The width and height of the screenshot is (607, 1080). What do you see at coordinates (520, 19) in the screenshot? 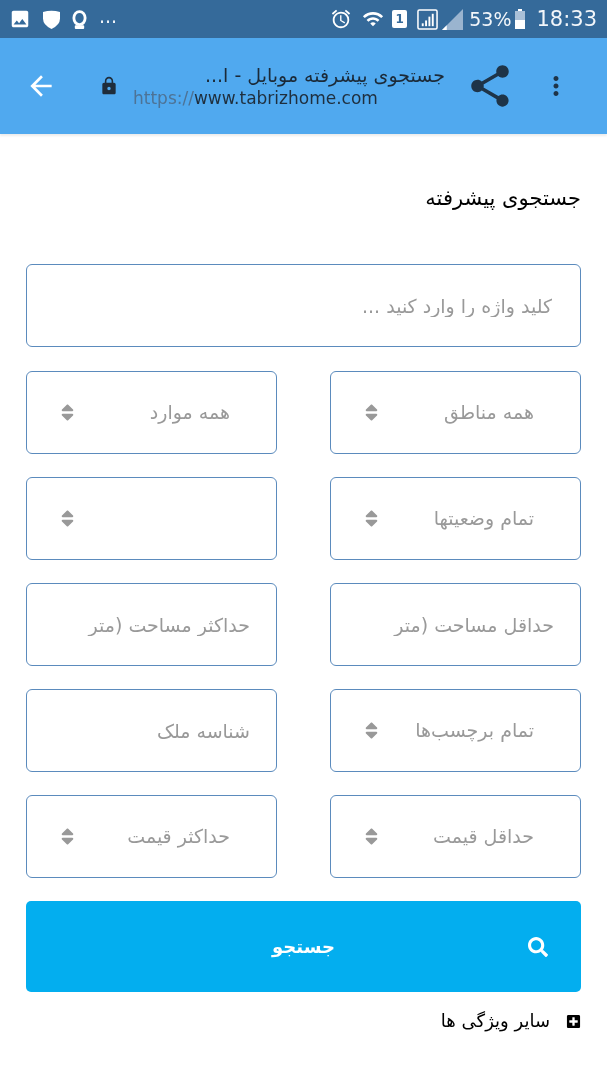
I see `battery-icon` at bounding box center [520, 19].